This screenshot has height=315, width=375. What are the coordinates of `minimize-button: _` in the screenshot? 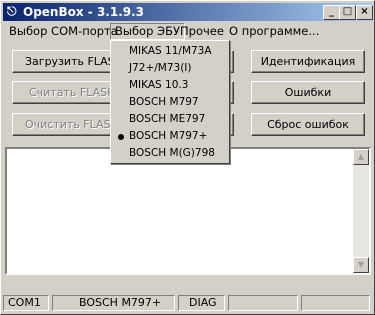 It's located at (331, 12).